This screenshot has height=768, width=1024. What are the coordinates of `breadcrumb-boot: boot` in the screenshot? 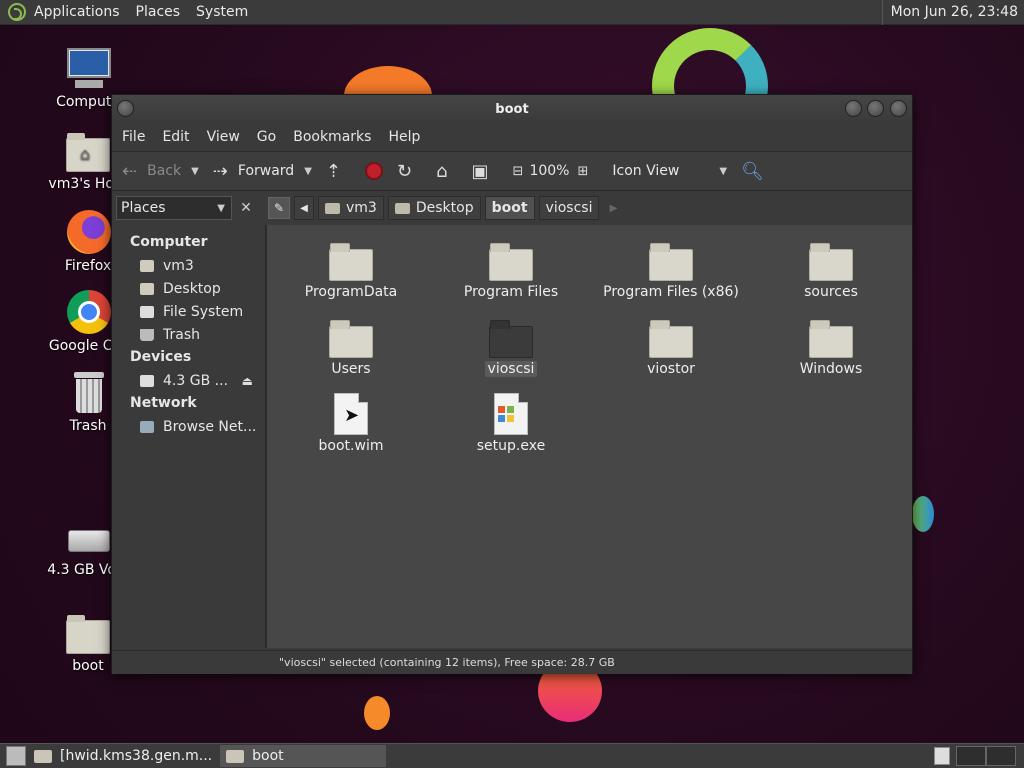 It's located at (509, 208).